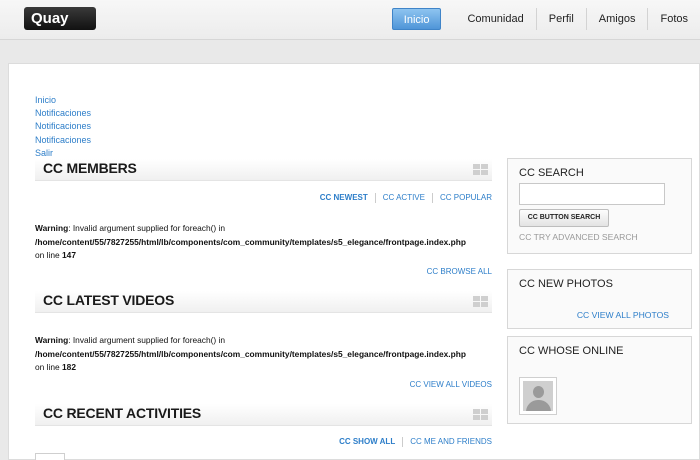 This screenshot has width=700, height=460. I want to click on online-box: CC WHOSE ONLINE, so click(599, 380).